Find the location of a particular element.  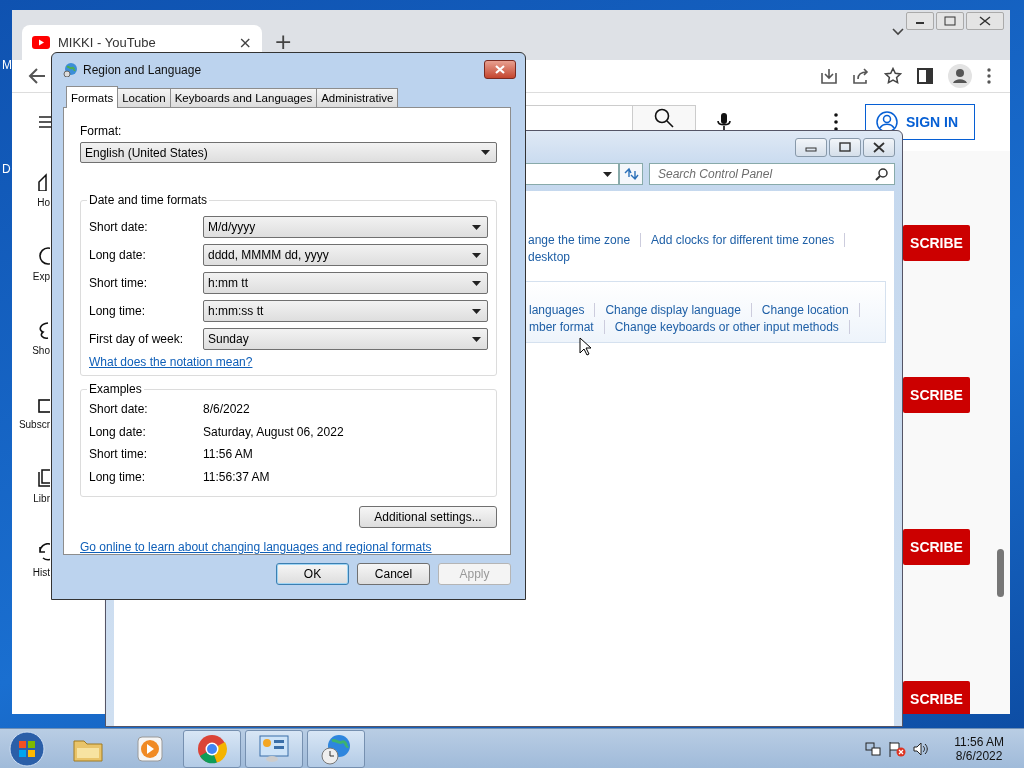

example-label: Short date: is located at coordinates (119, 409).